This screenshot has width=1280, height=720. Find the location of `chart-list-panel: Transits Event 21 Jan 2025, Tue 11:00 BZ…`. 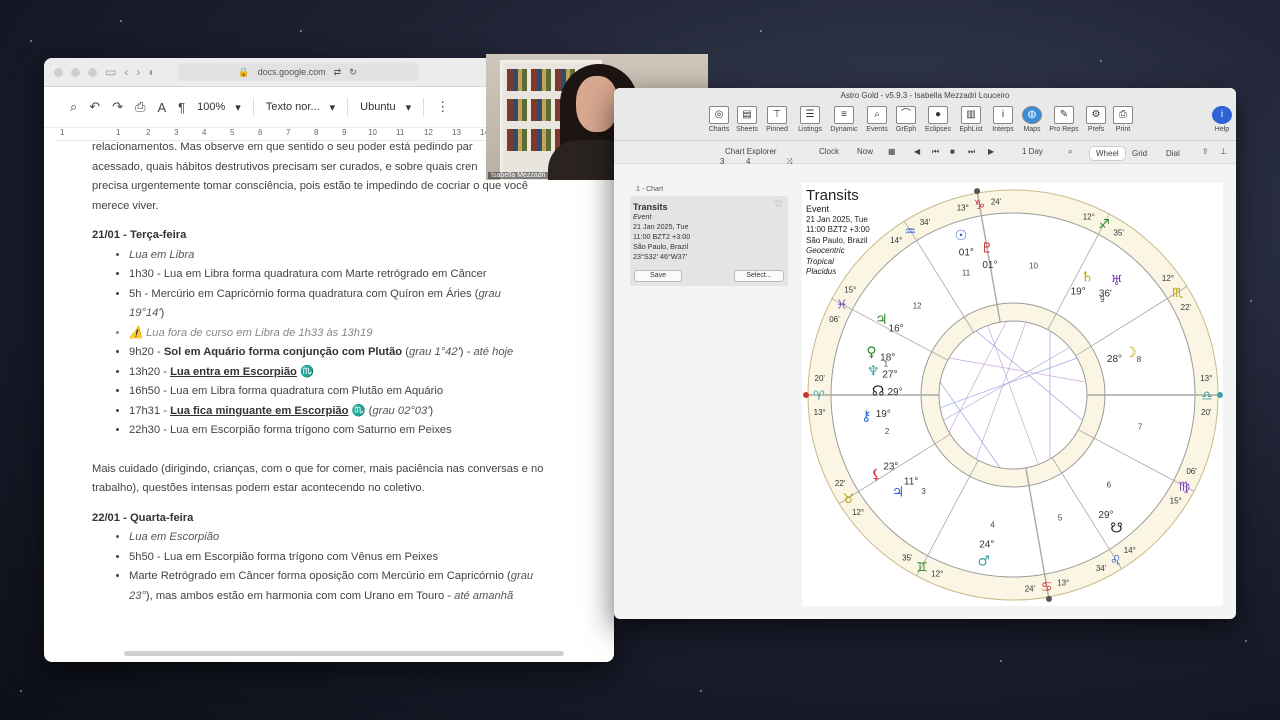

chart-list-panel: Transits Event 21 Jan 2025, Tue 11:00 BZ… is located at coordinates (709, 241).